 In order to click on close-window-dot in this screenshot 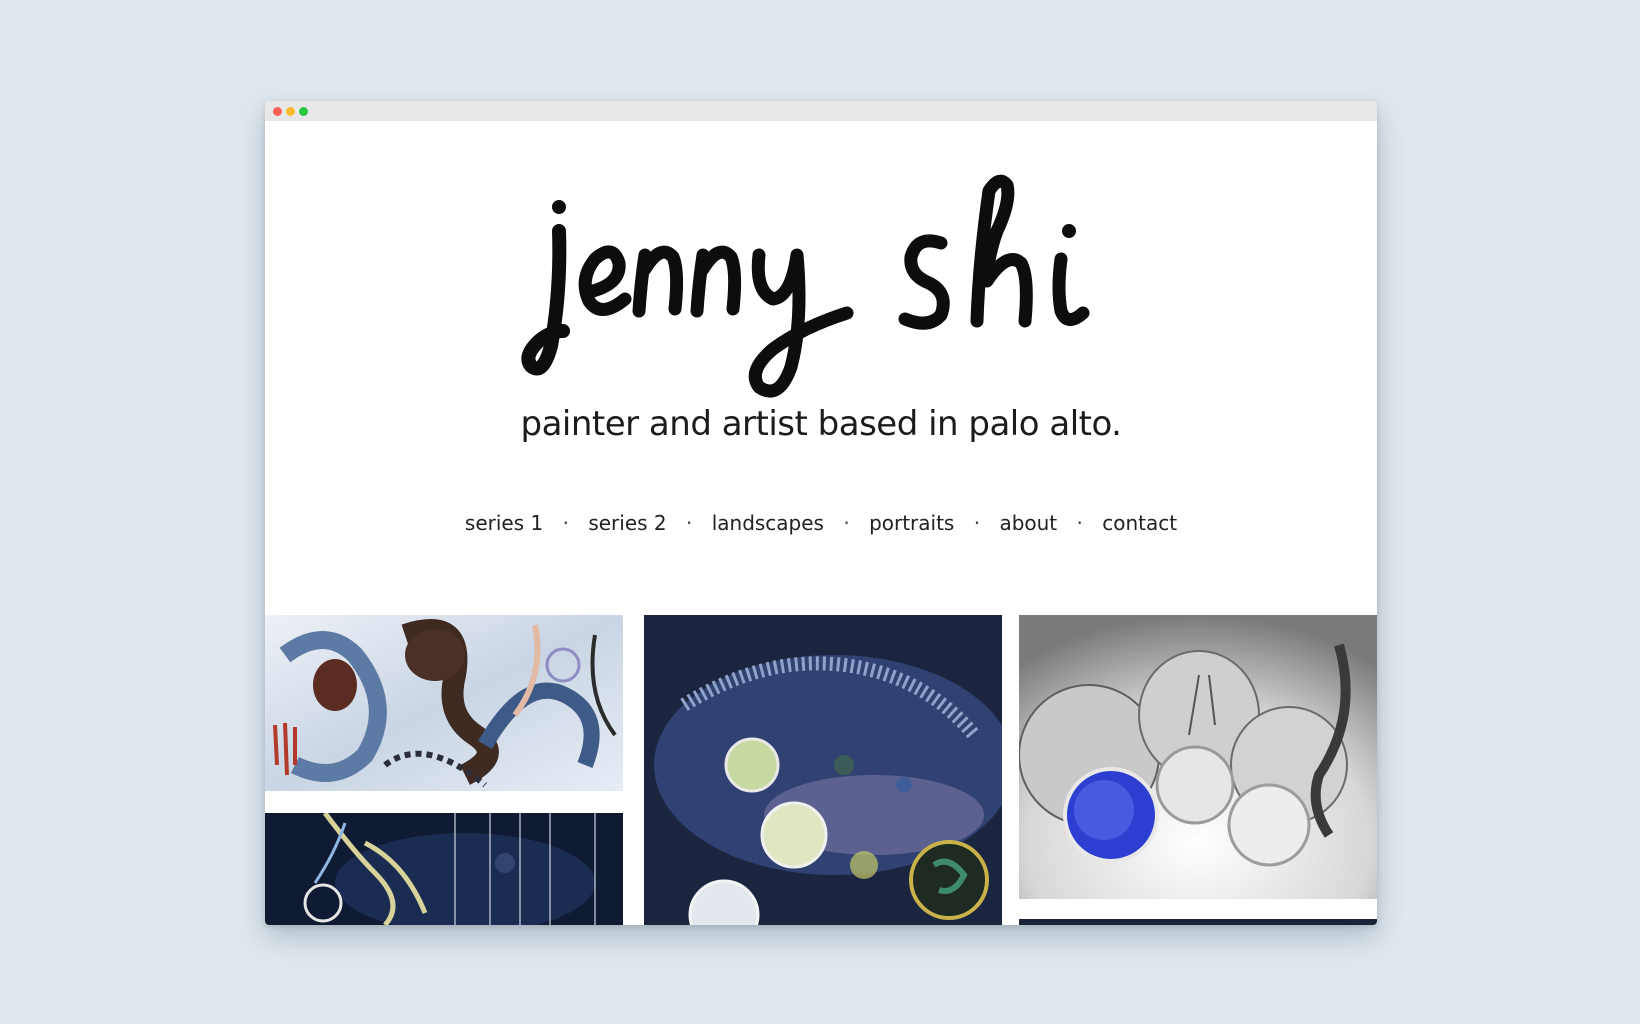, I will do `click(277, 111)`.